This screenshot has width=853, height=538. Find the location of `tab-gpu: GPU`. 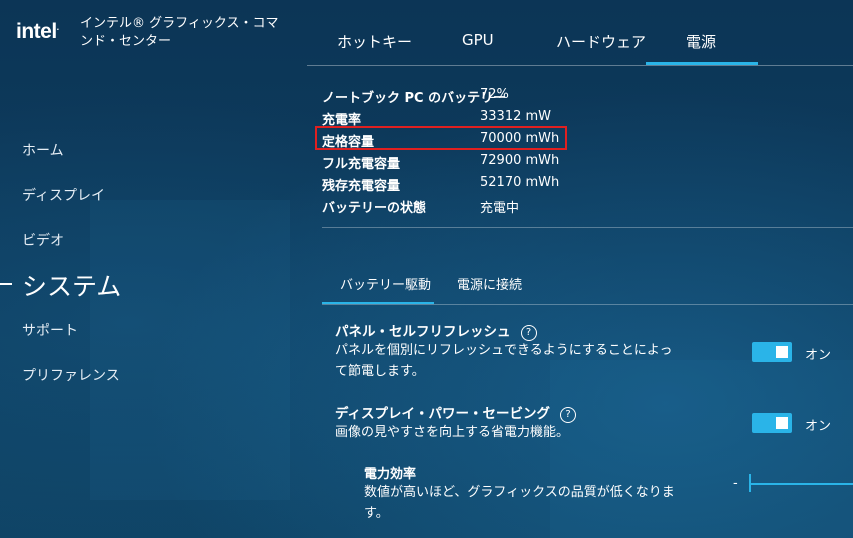

tab-gpu: GPU is located at coordinates (478, 40).